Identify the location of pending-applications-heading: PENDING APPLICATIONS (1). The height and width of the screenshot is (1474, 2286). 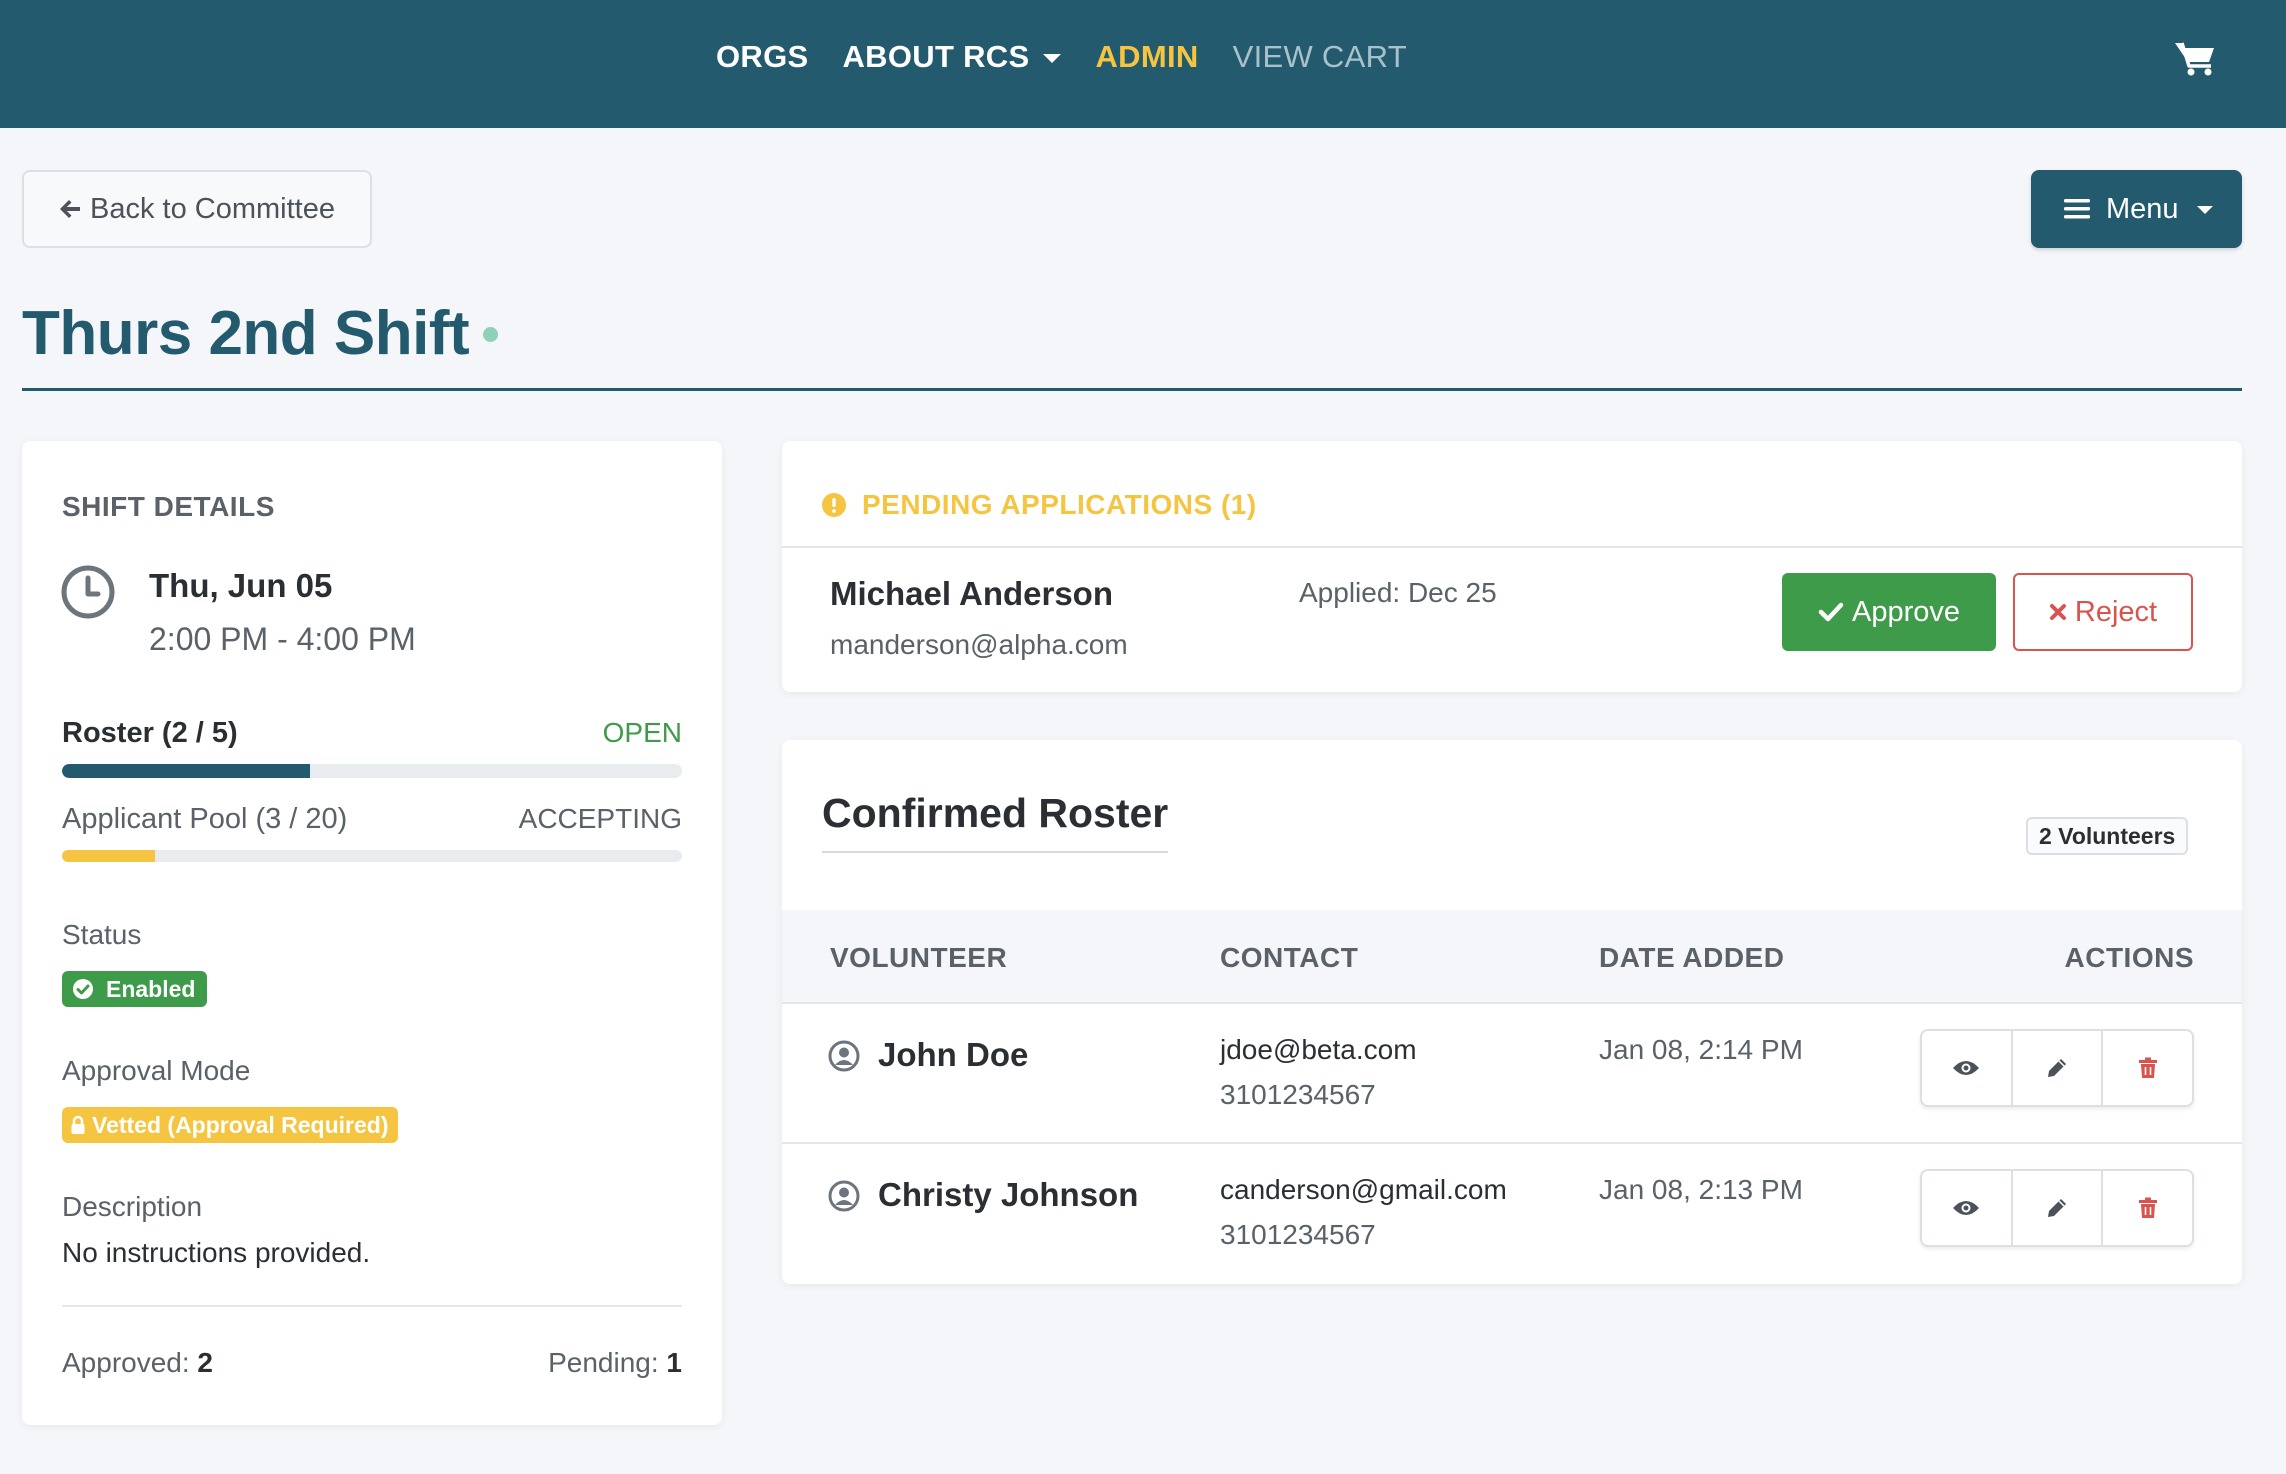
(1039, 505).